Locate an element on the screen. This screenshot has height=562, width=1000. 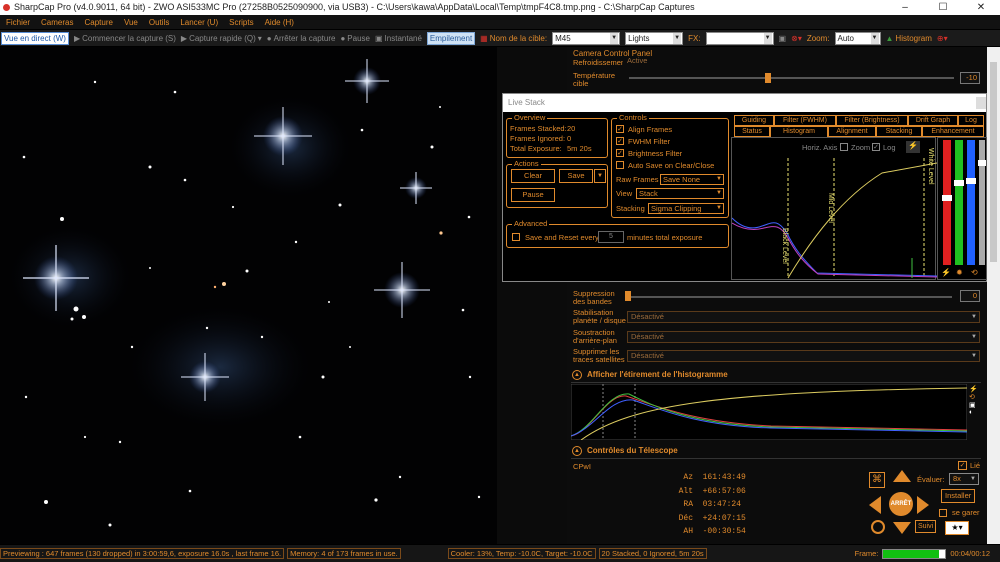
install-button: Installer is located at coordinates (958, 496).